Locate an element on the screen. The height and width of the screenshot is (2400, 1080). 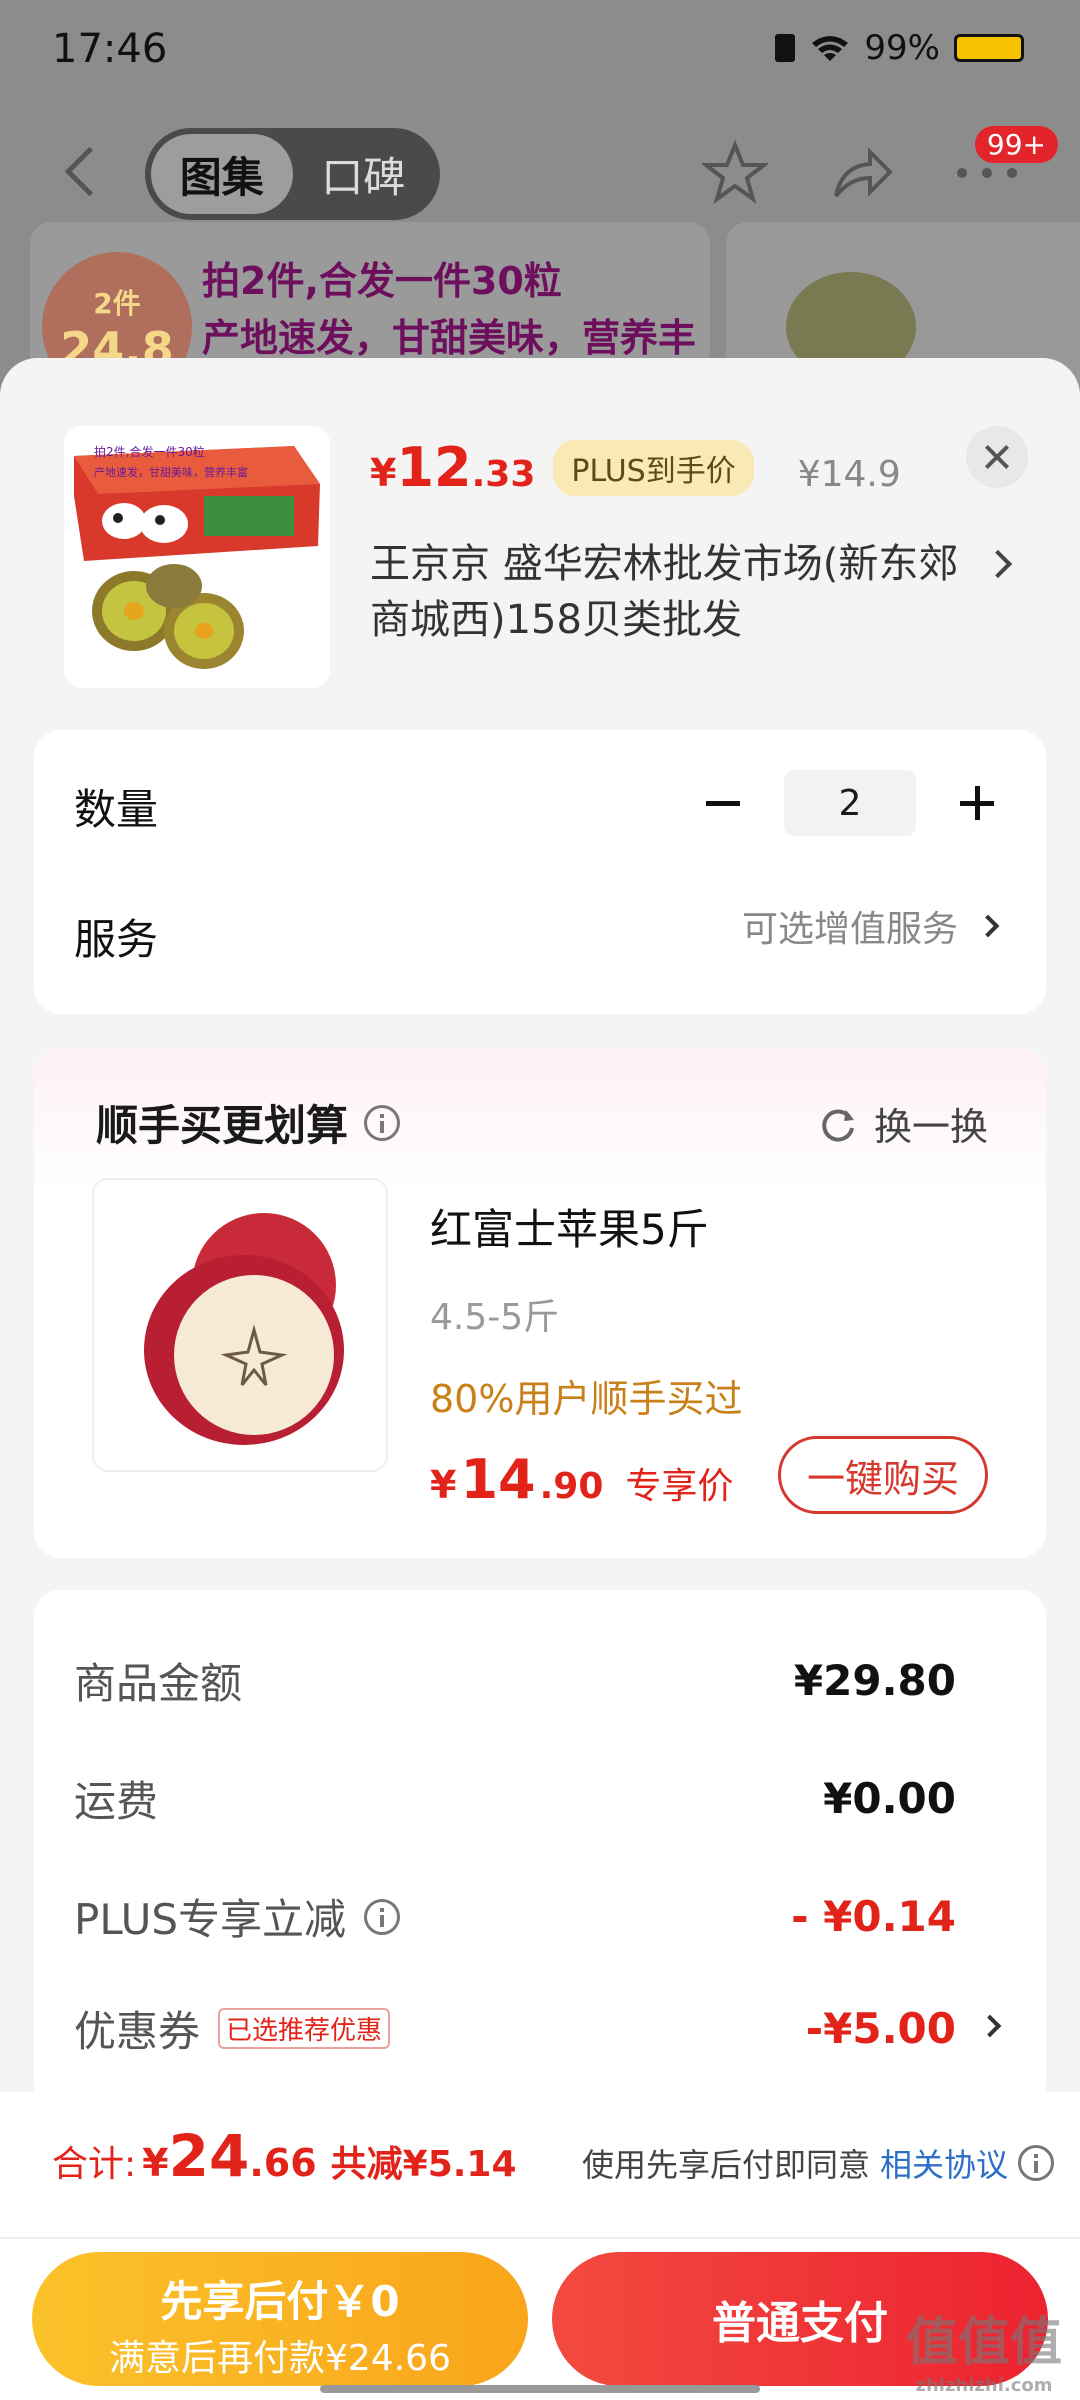
recommended-product-name: 红富士苹果5斤 is located at coordinates (569, 1226).